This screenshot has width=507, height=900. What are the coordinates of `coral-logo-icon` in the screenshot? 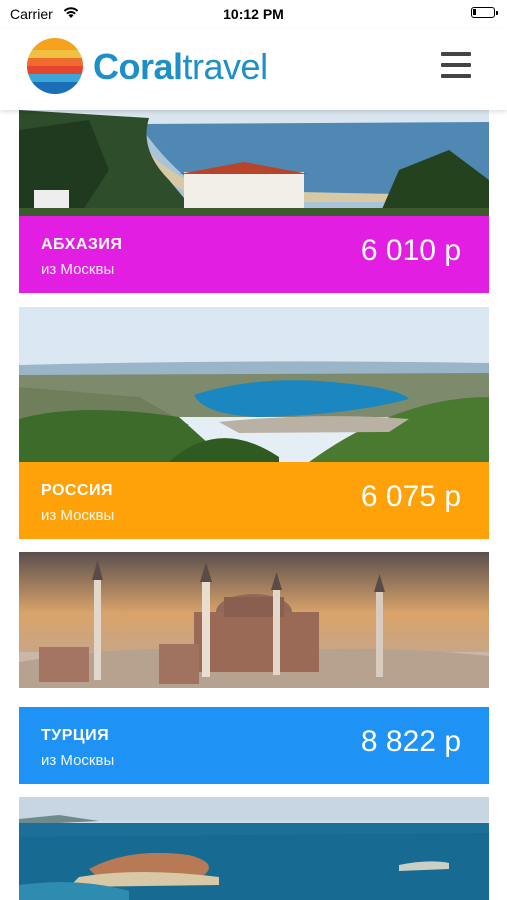 It's located at (55, 66).